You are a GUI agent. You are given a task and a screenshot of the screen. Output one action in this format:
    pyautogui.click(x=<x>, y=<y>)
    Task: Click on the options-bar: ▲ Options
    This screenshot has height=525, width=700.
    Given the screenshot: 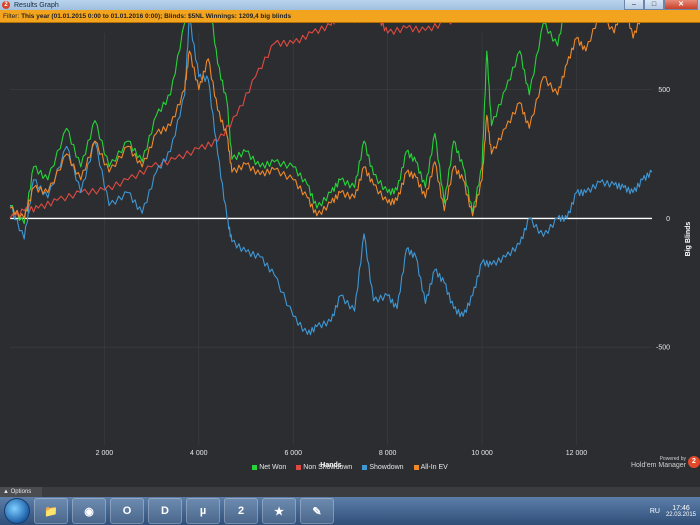 What is the action you would take?
    pyautogui.click(x=350, y=492)
    